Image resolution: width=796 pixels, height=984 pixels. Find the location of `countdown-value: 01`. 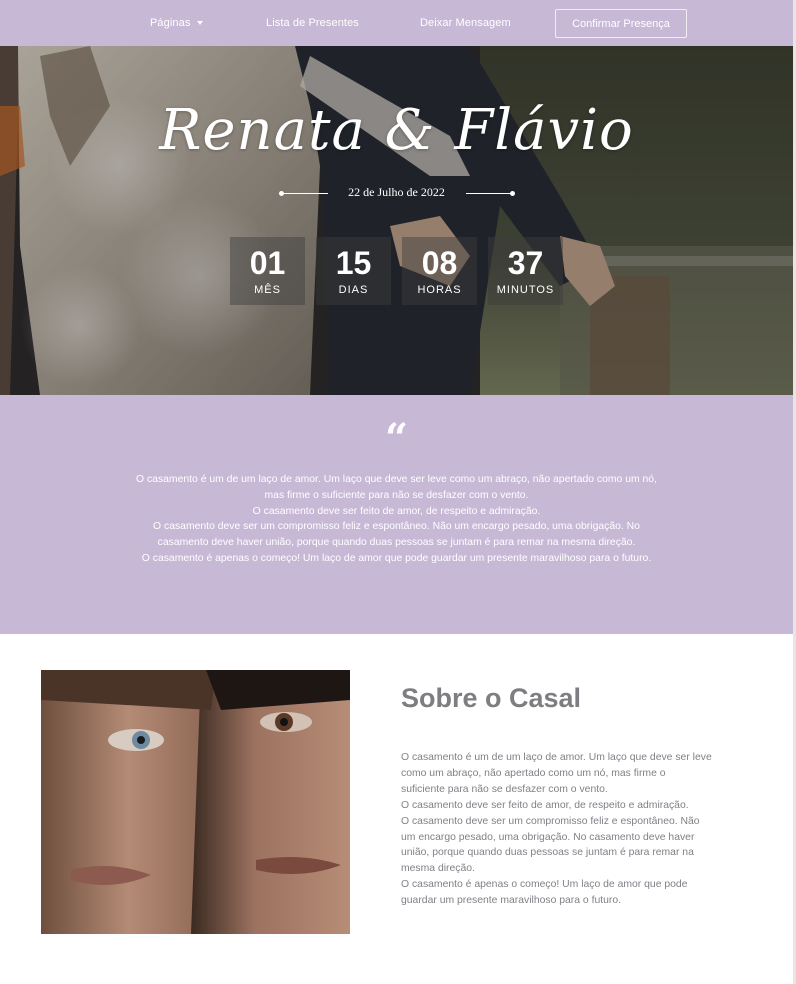

countdown-value: 01 is located at coordinates (267, 263).